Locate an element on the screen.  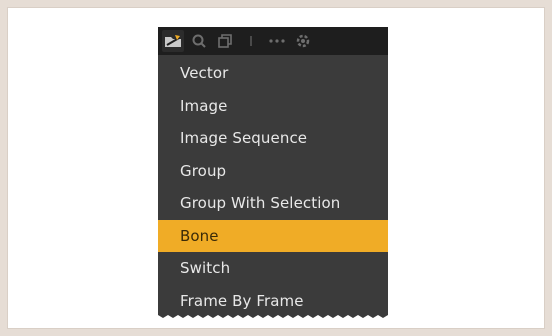
torn-edge is located at coordinates (273, 315).